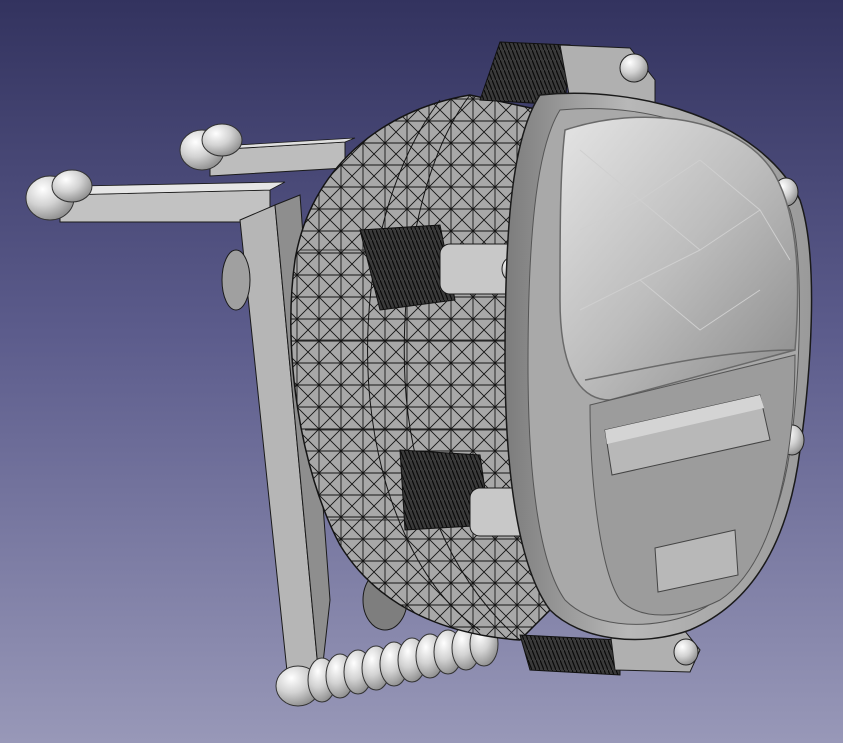  Describe the element at coordinates (155, 196) in the screenshot. I see `bracket-lower-arm` at that location.